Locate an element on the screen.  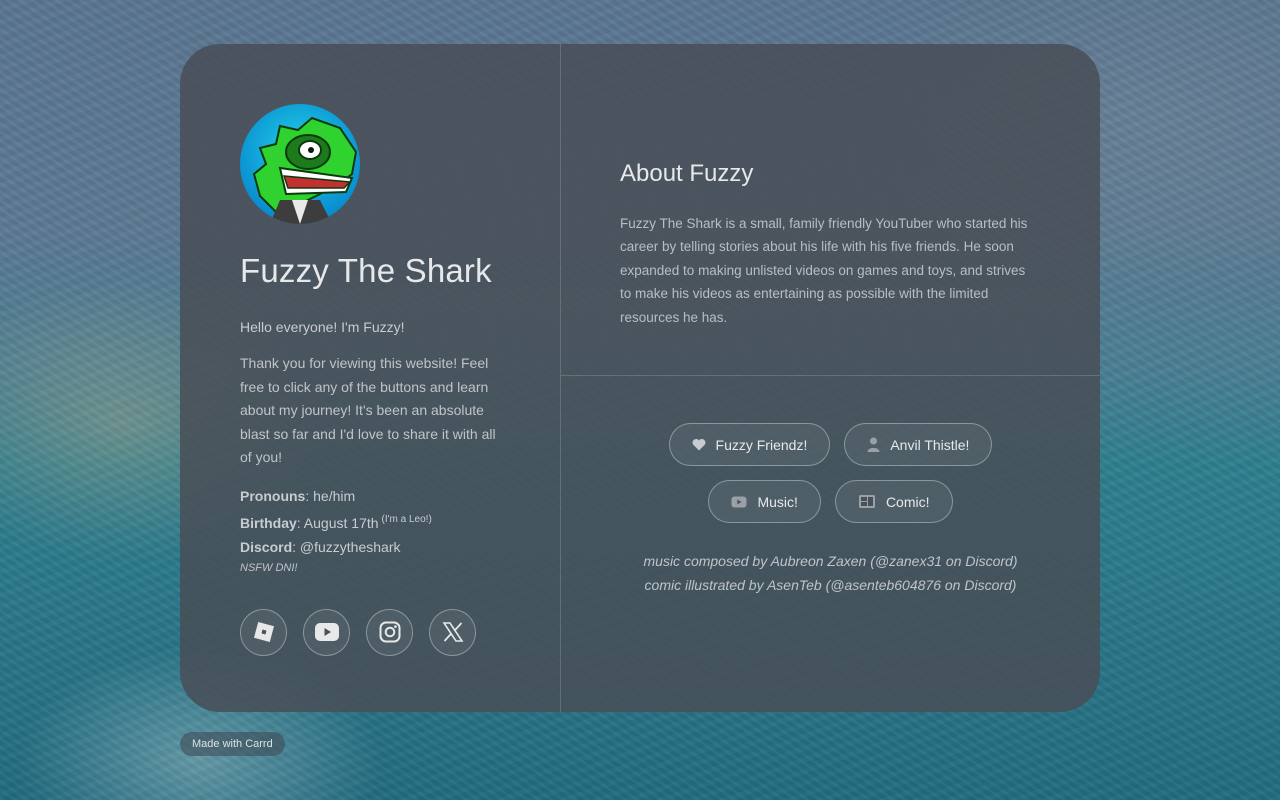
music-button: Music! is located at coordinates (764, 501).